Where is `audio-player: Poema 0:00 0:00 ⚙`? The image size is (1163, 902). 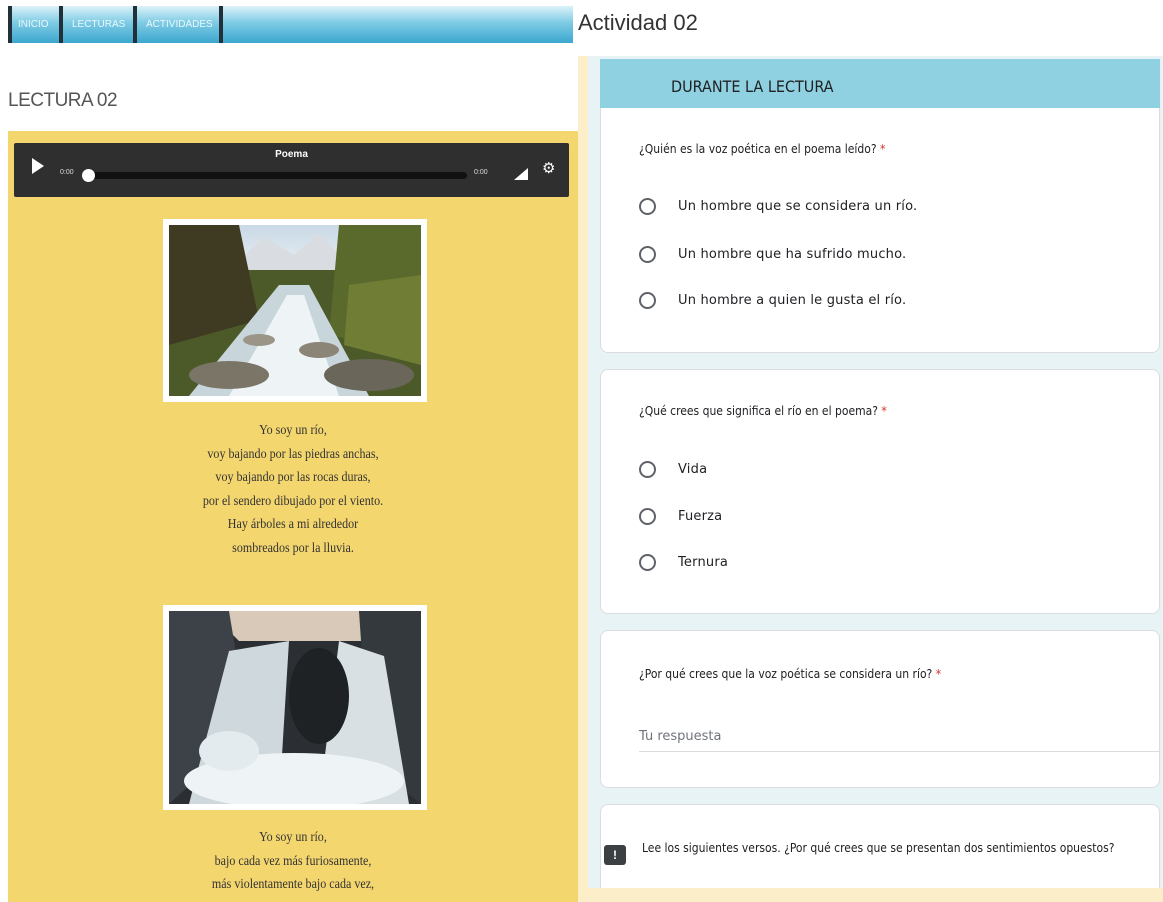 audio-player: Poema 0:00 0:00 ⚙ is located at coordinates (291, 170).